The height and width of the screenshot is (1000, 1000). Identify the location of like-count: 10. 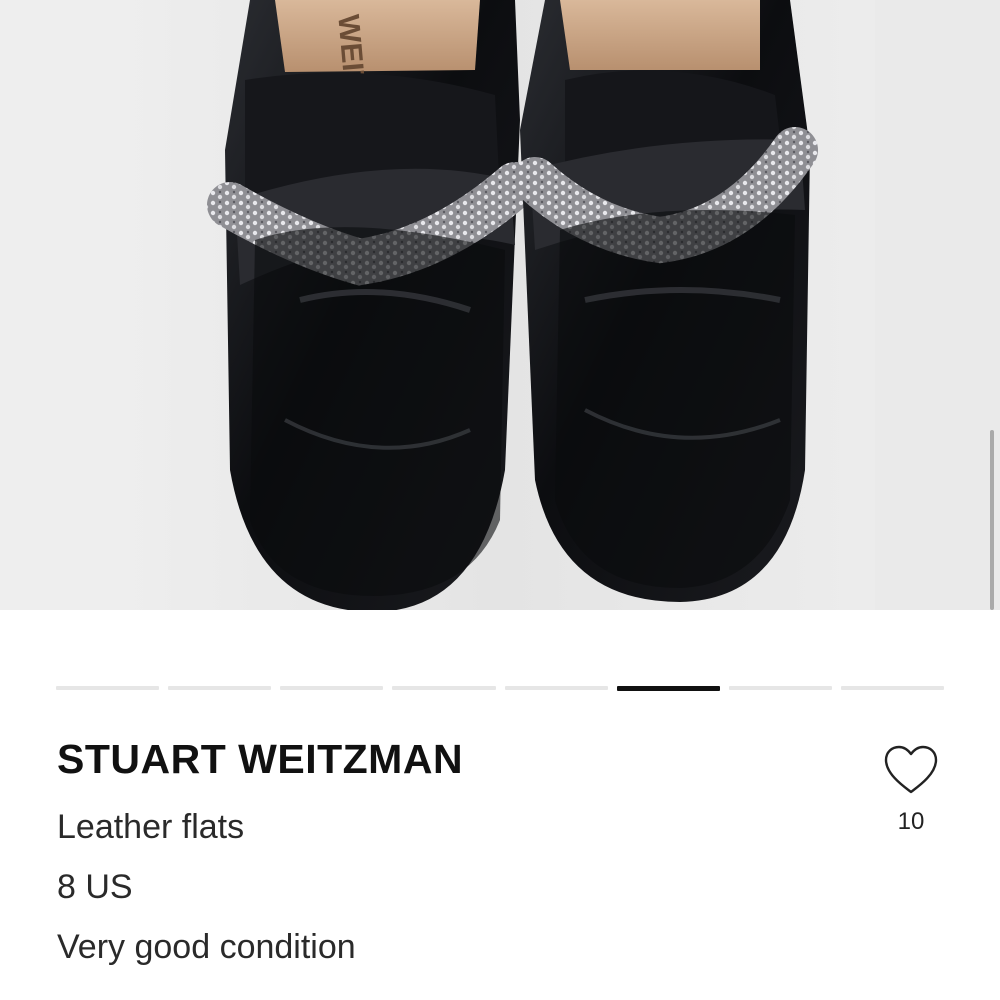
(911, 821).